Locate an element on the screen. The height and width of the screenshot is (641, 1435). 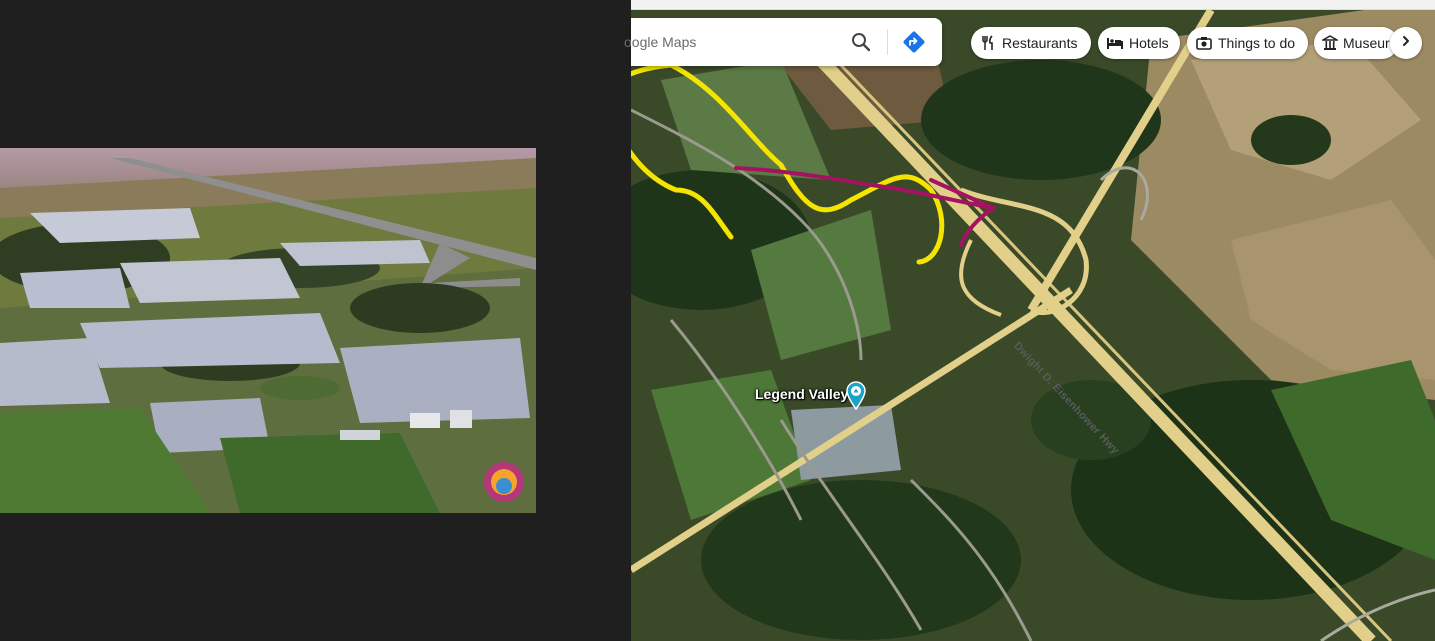
chip-label: Hotels is located at coordinates (1149, 43).